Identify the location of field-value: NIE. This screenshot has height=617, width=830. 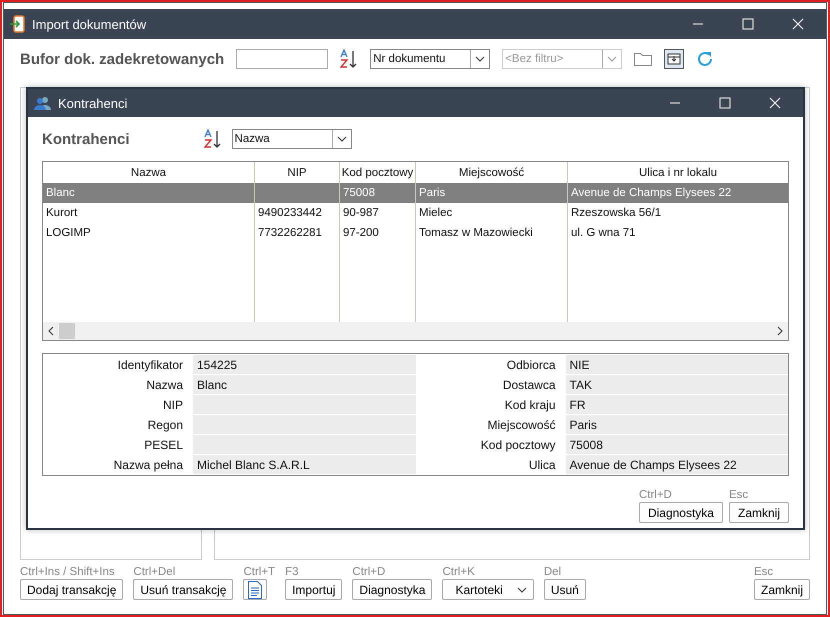
(677, 364).